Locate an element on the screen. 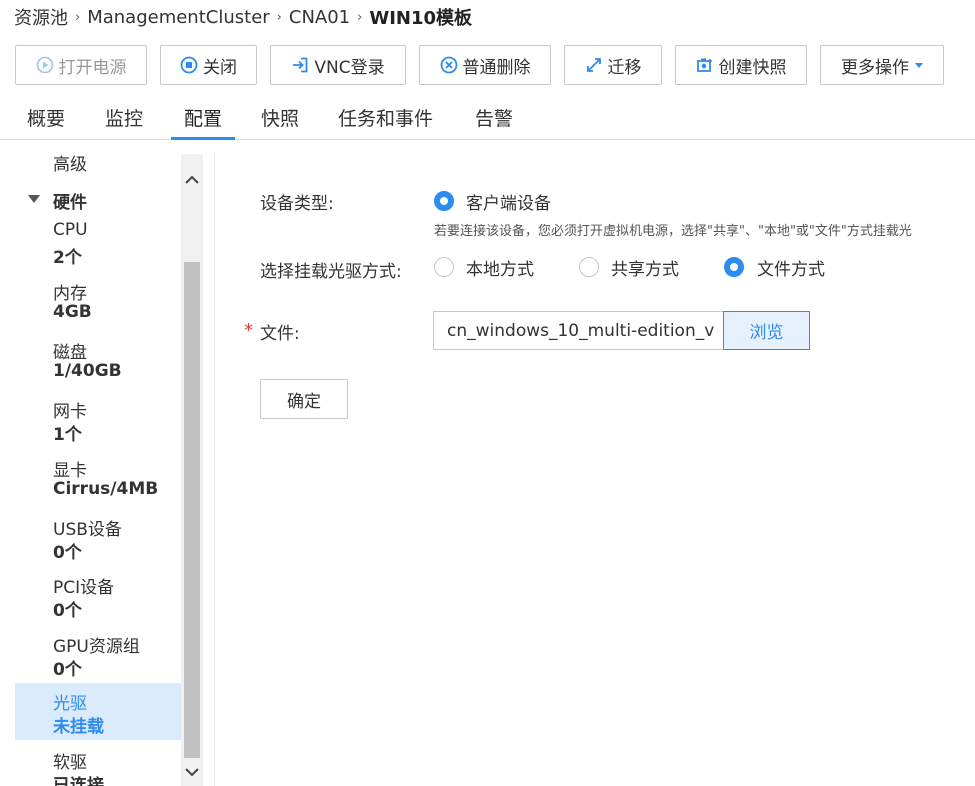 The width and height of the screenshot is (975, 786). radio-file-mode is located at coordinates (734, 267).